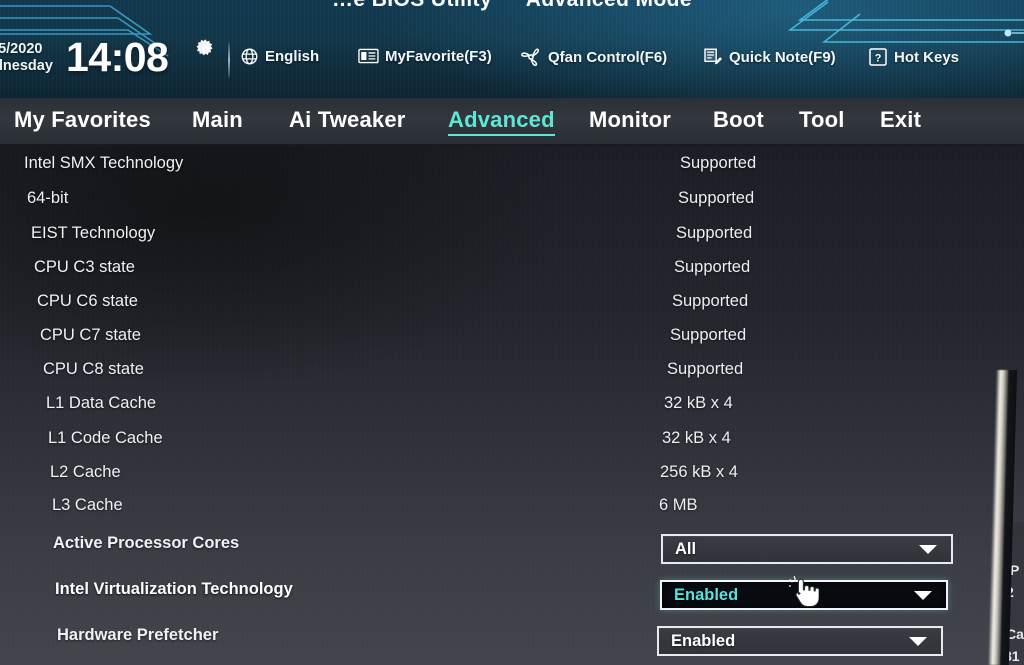  I want to click on tab-advanced: Advanced, so click(501, 121).